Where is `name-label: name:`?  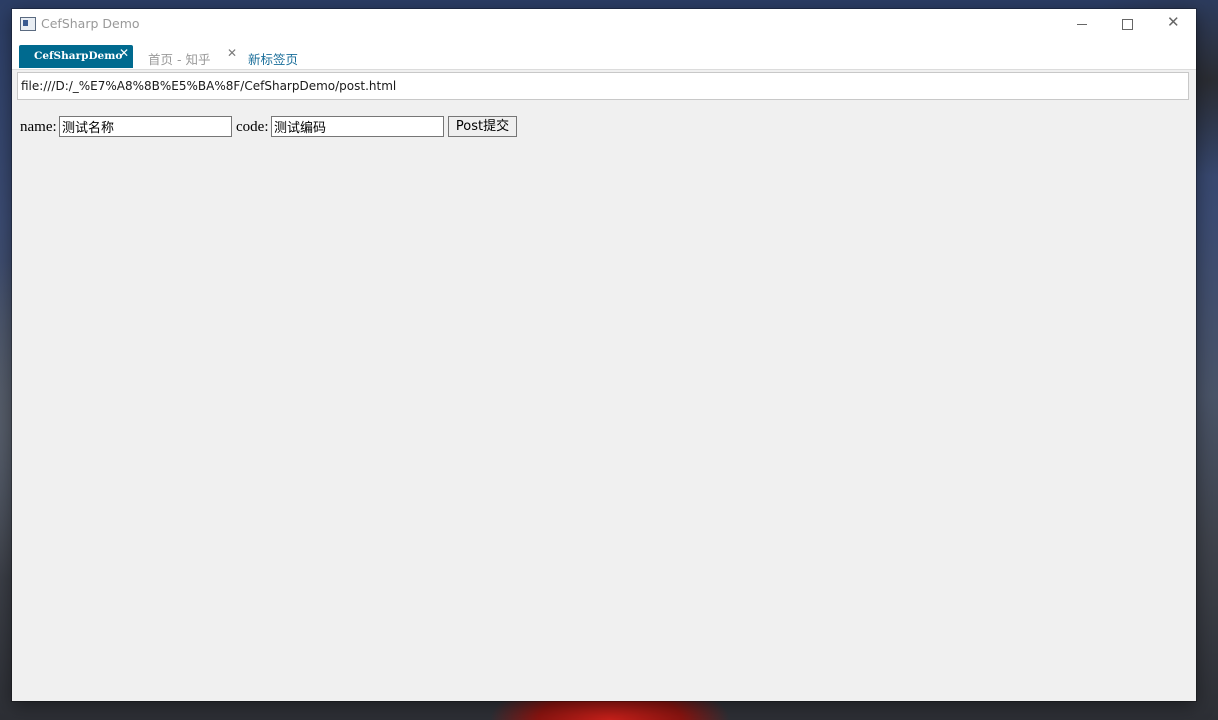 name-label: name: is located at coordinates (38, 127).